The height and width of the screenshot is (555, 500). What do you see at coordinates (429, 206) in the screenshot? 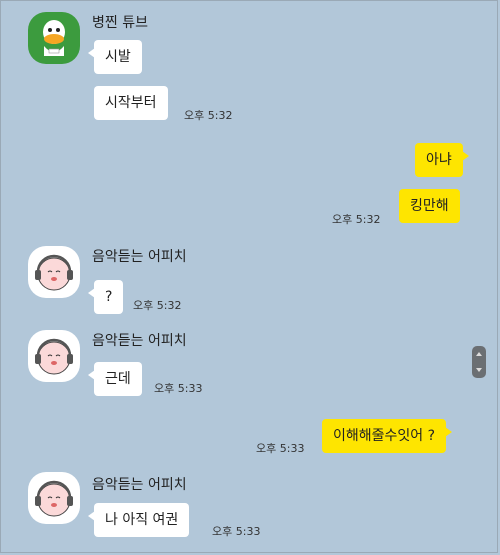
I see `message-bubble: 킹만해` at bounding box center [429, 206].